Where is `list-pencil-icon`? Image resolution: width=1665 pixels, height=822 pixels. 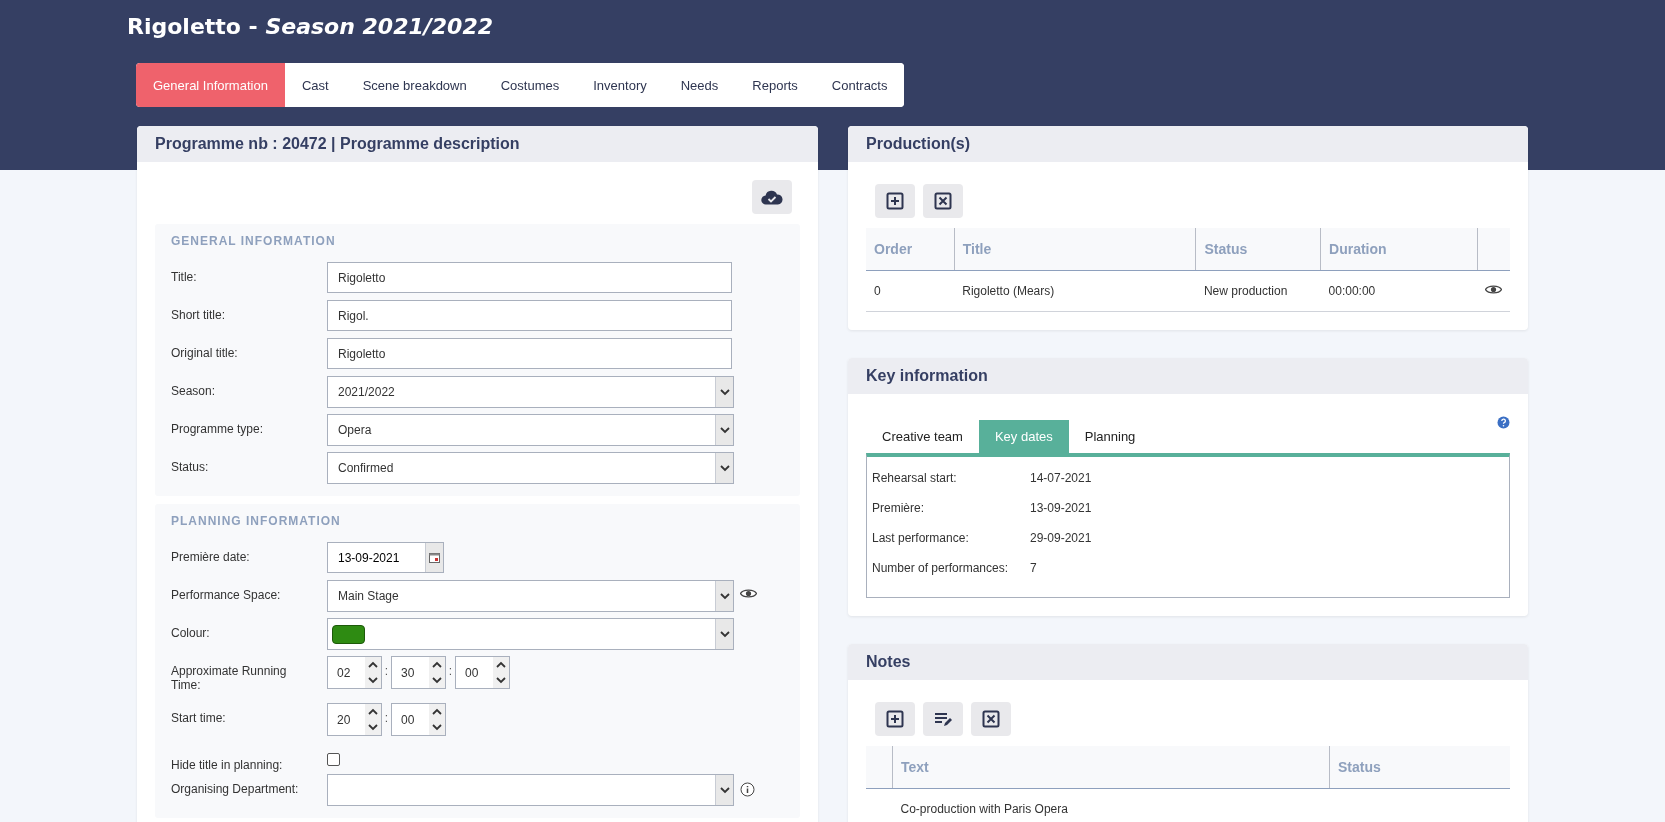 list-pencil-icon is located at coordinates (943, 719).